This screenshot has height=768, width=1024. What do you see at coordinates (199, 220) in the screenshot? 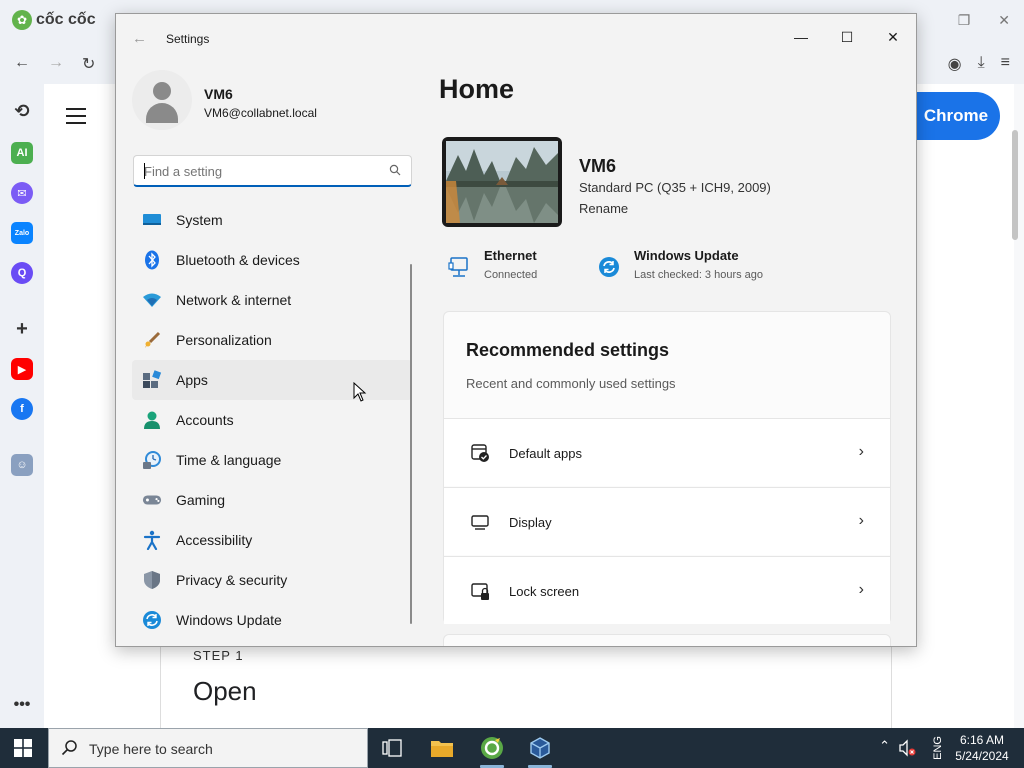
I see `nav-label: System` at bounding box center [199, 220].